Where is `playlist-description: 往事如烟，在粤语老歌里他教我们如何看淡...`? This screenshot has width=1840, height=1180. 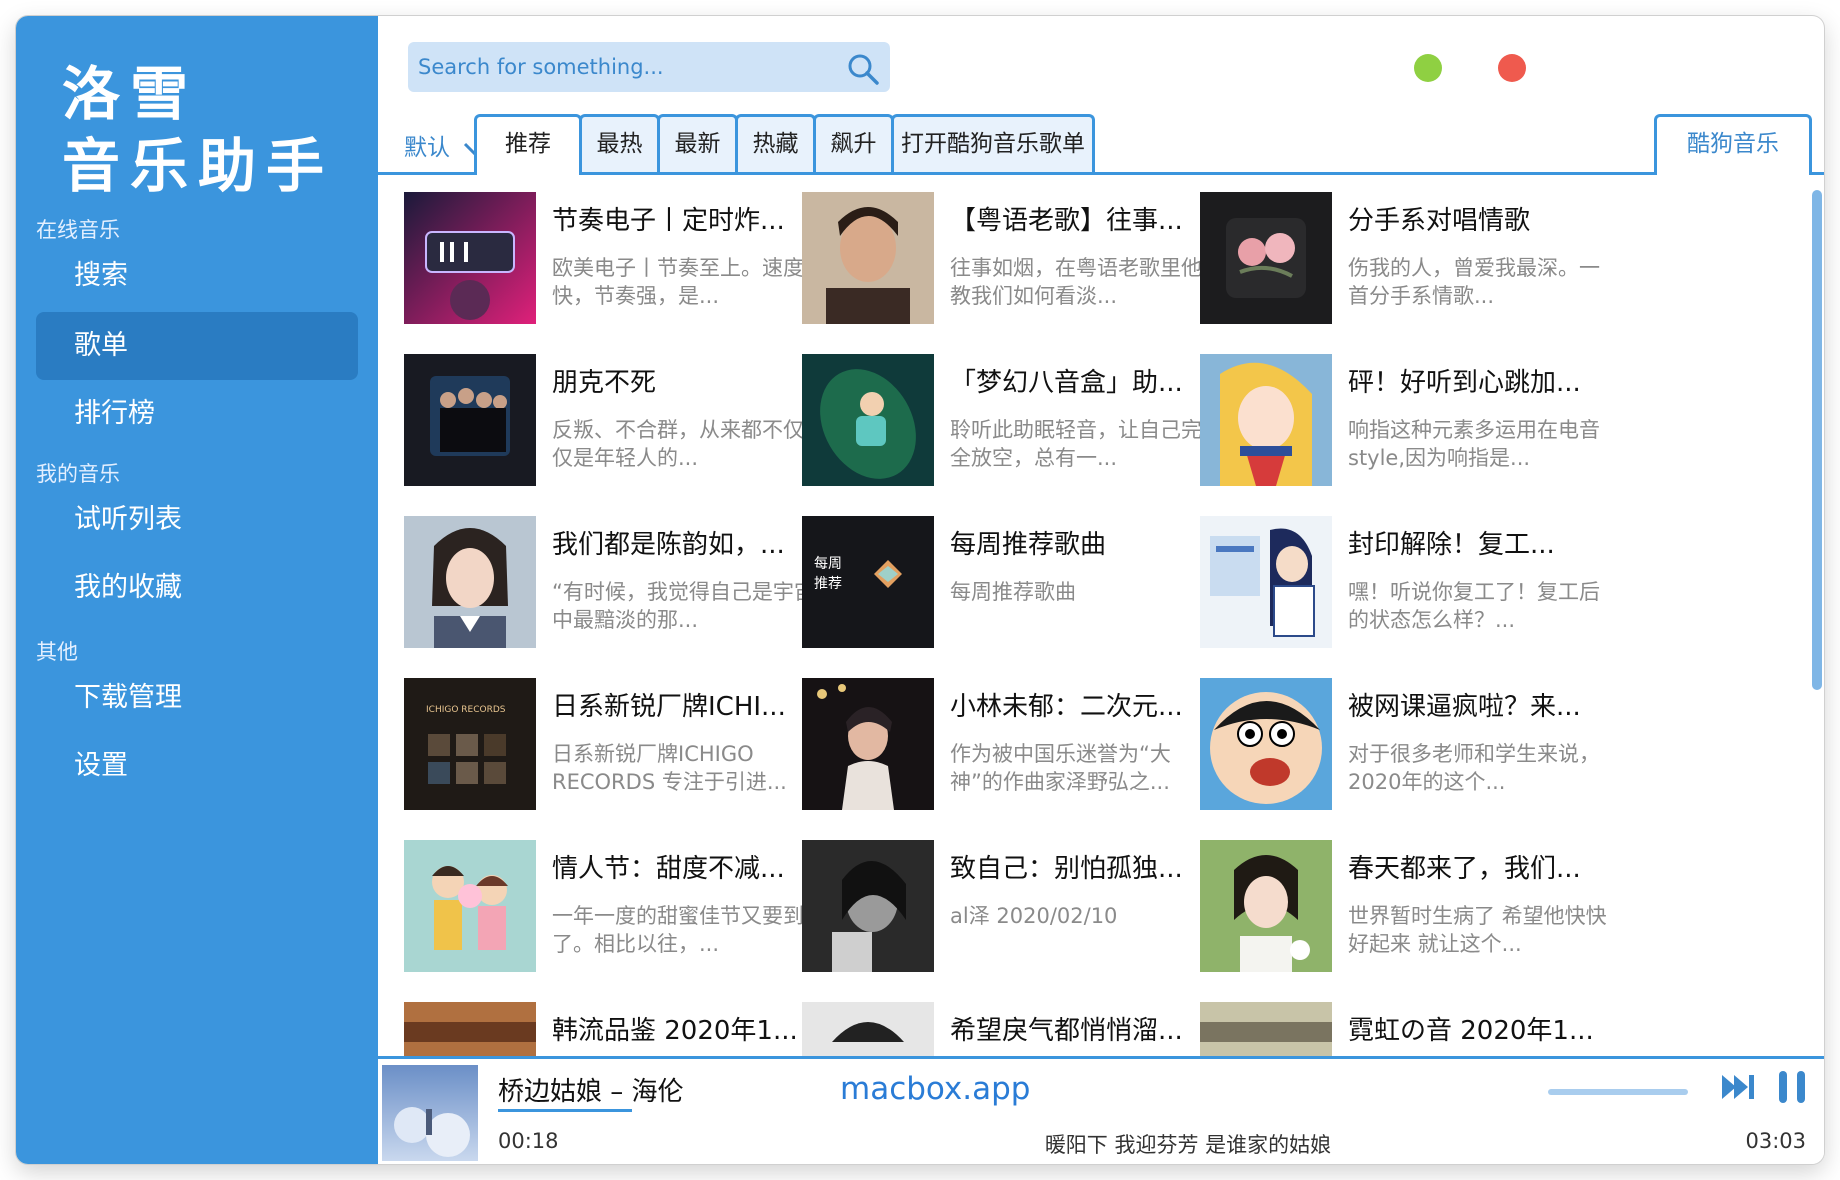
playlist-description: 往事如烟，在粤语老歌里他教我们如何看淡... is located at coordinates (1076, 282).